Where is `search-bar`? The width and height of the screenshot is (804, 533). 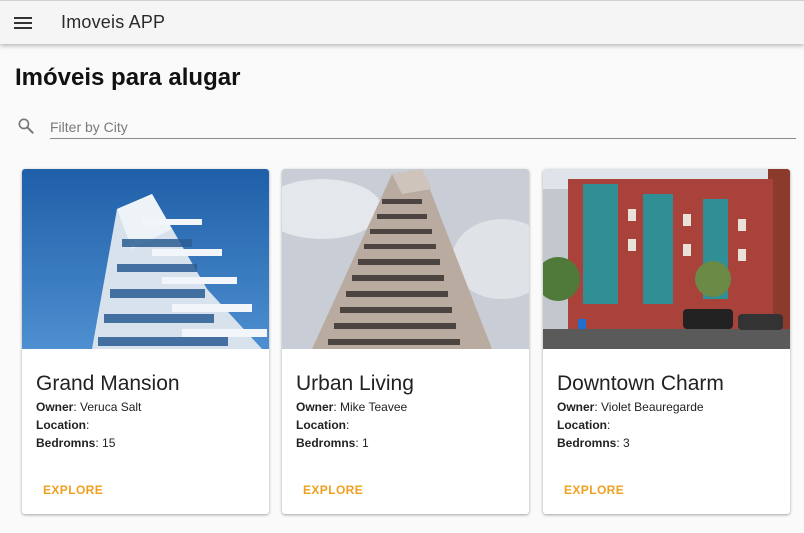
search-bar is located at coordinates (405, 126).